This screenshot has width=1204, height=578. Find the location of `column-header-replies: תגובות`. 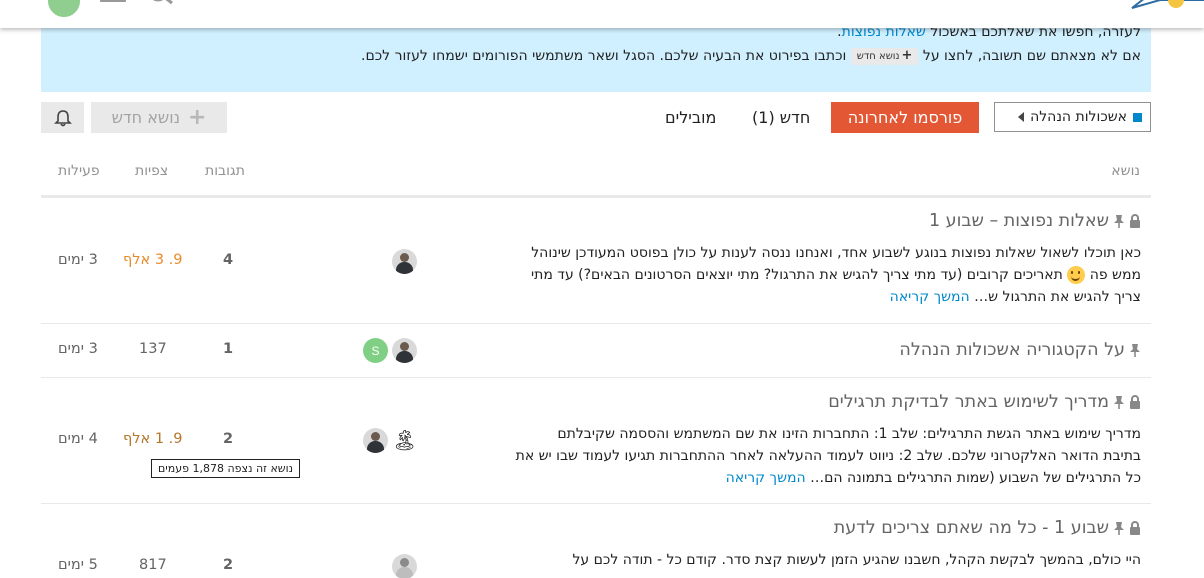

column-header-replies: תגובות is located at coordinates (225, 171).